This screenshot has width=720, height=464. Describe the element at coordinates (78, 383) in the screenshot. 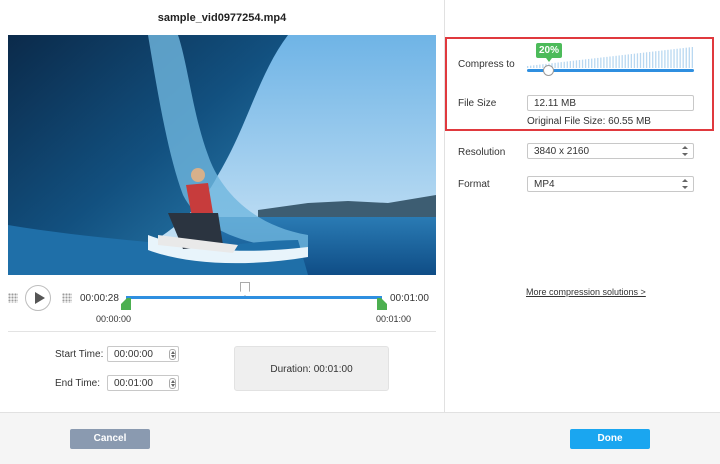

I see `end-time-label: End Time:` at that location.